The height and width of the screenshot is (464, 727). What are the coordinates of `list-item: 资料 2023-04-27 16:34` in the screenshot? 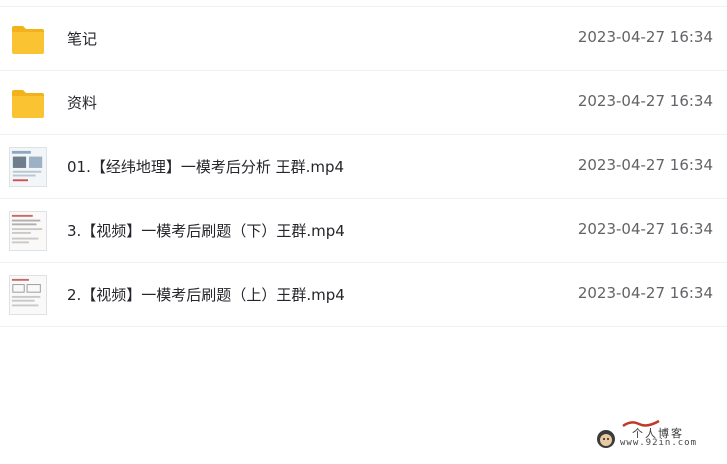 It's located at (363, 102).